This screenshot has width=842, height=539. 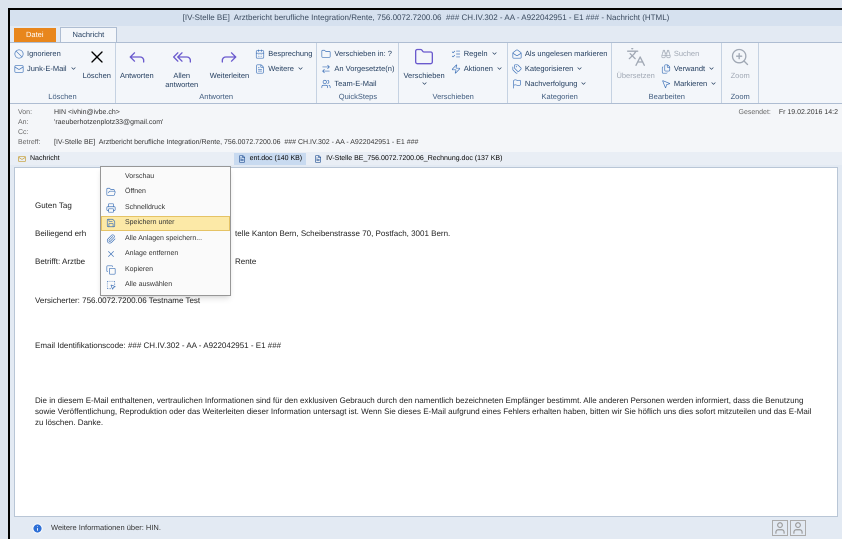 What do you see at coordinates (60, 261) in the screenshot?
I see `body-text: Betrifft: Arztbe` at bounding box center [60, 261].